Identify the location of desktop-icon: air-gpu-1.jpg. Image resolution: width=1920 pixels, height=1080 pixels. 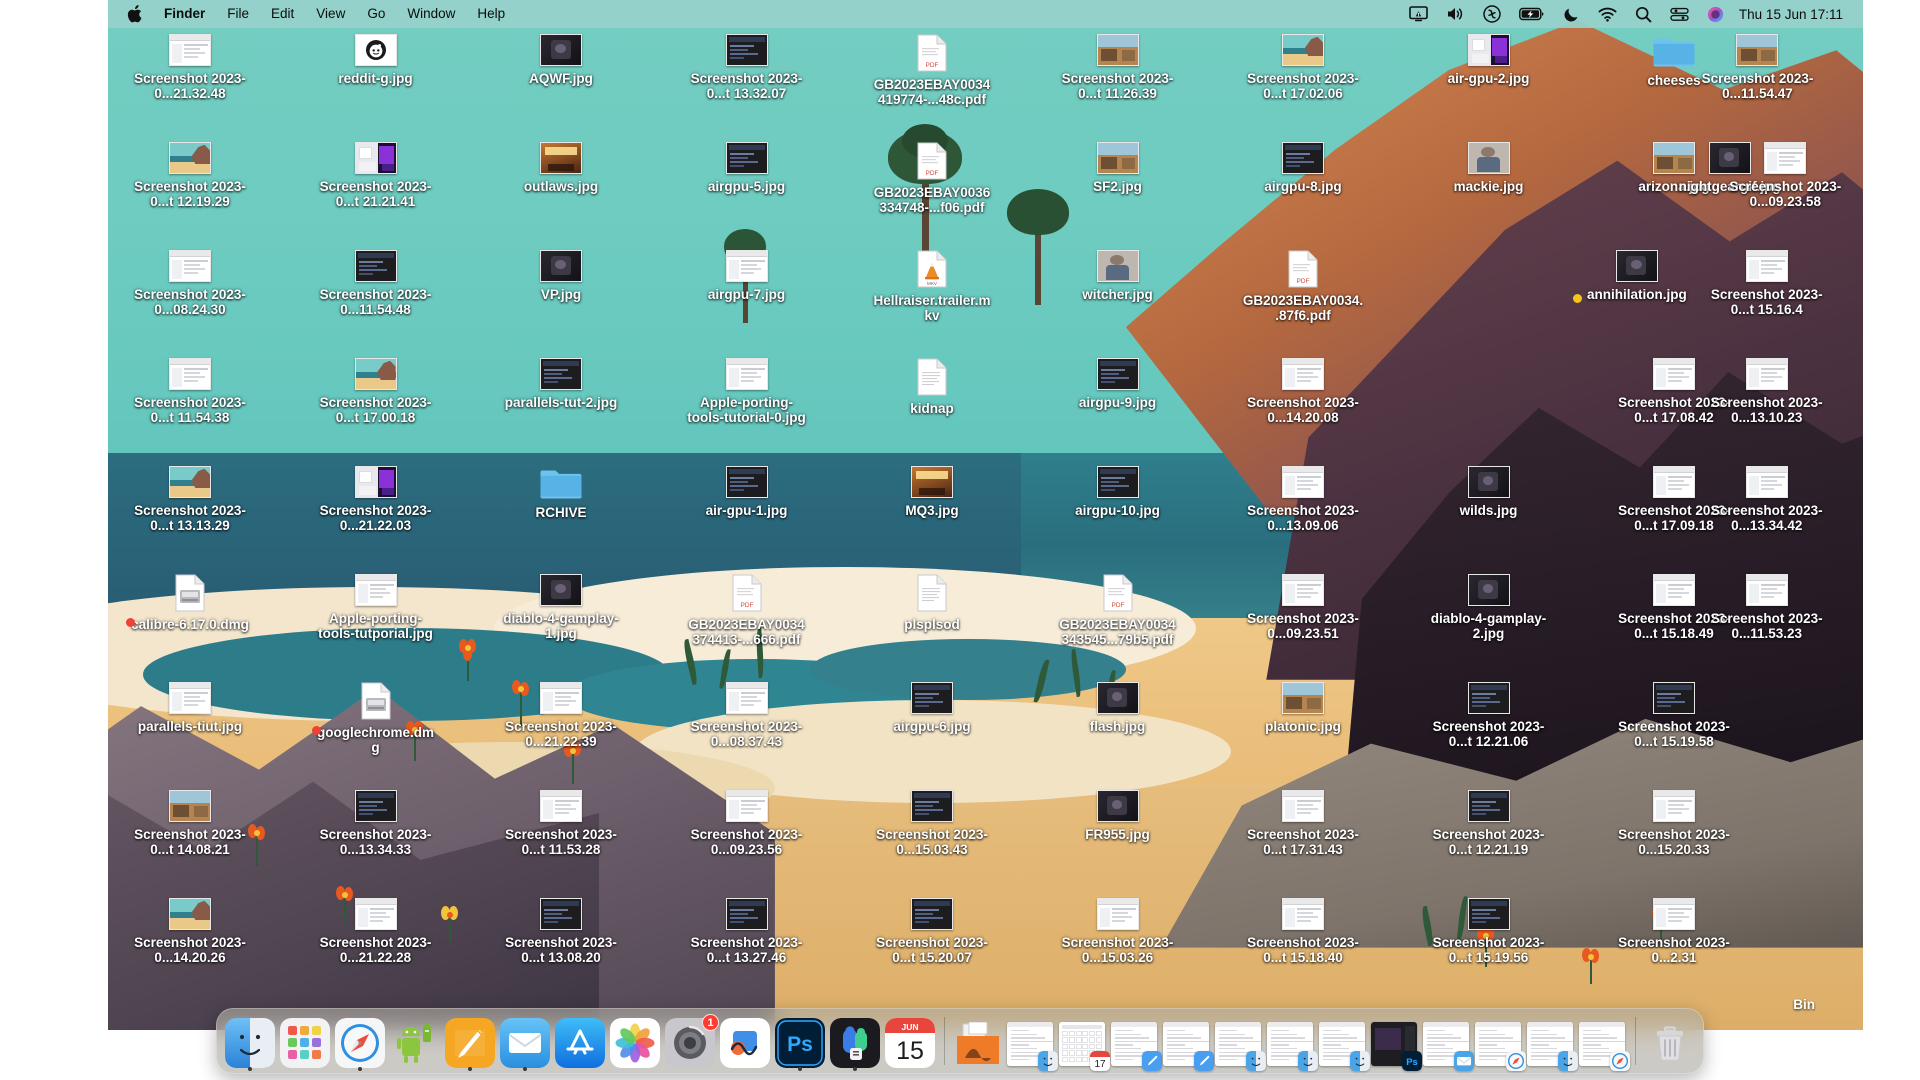
(747, 492).